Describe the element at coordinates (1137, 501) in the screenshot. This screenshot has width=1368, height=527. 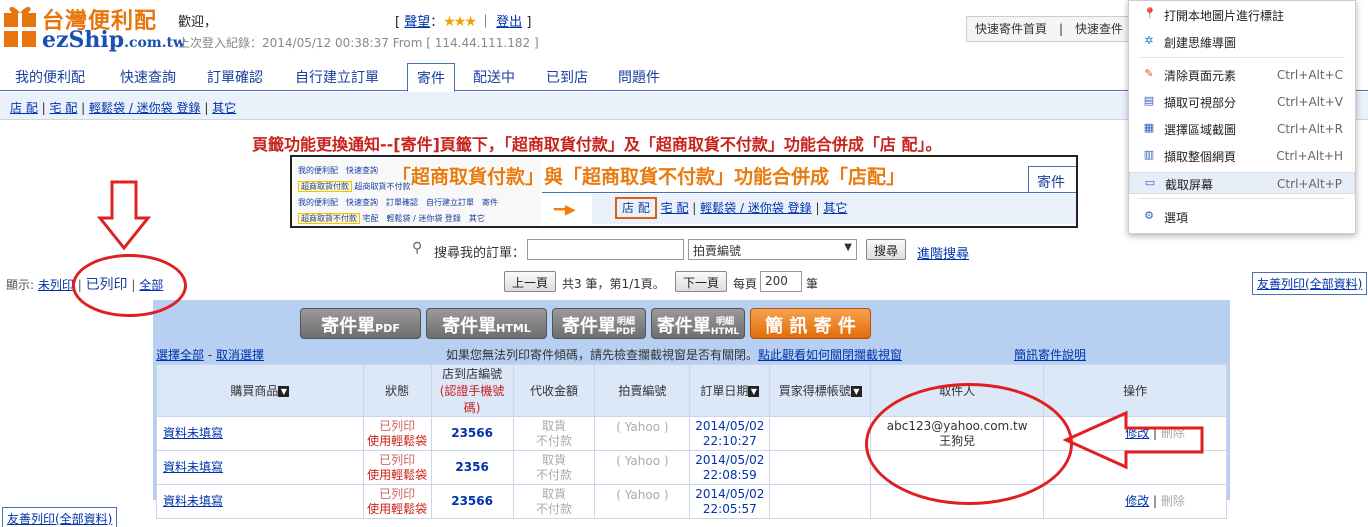
I see `edit-link: 修改` at that location.